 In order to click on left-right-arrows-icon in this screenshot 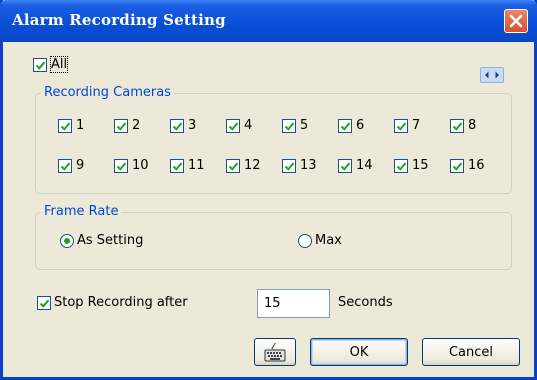, I will do `click(492, 75)`.